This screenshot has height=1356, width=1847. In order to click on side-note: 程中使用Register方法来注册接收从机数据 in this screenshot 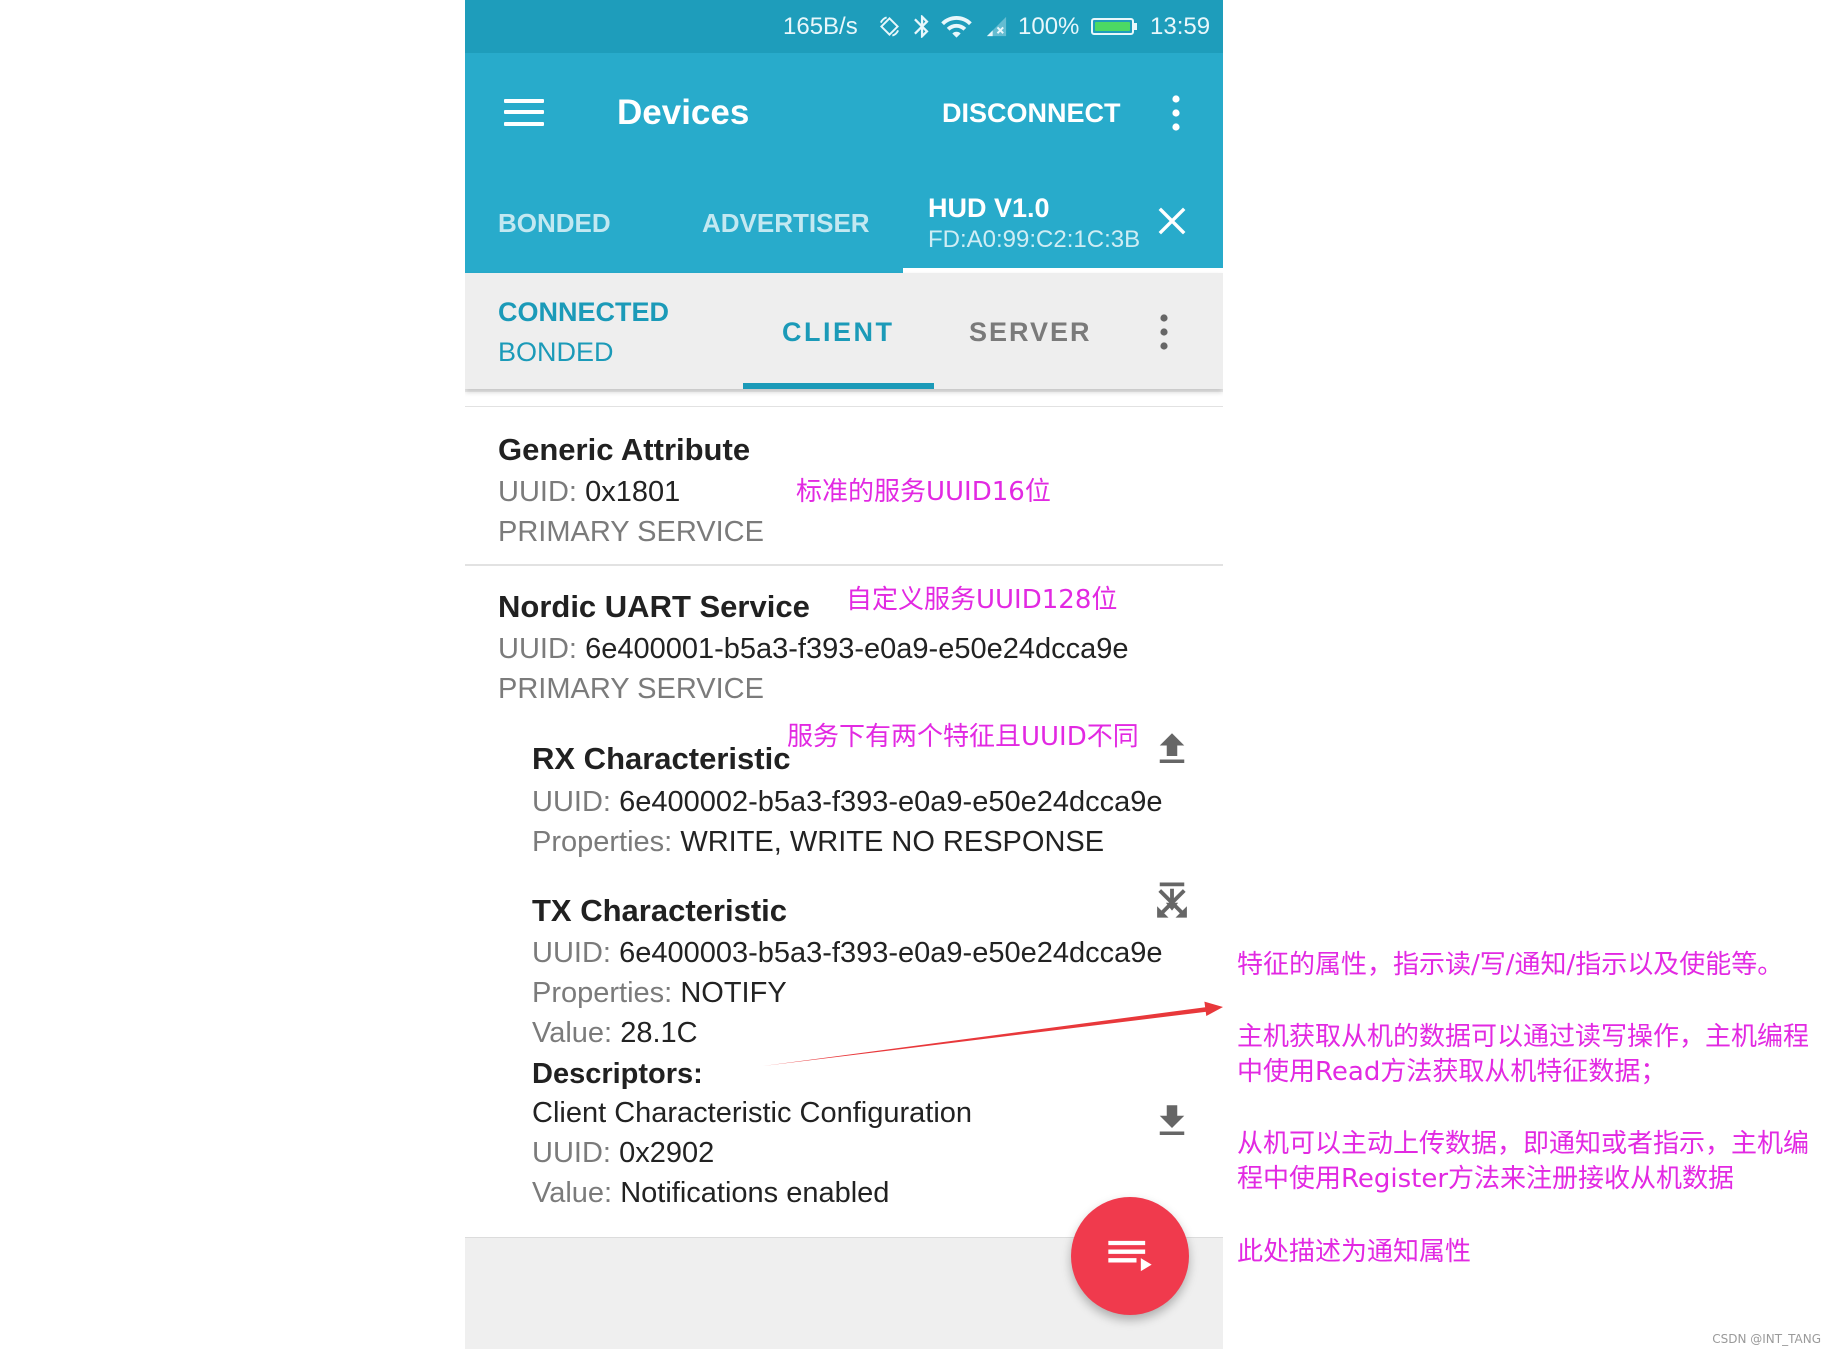, I will do `click(1486, 1179)`.